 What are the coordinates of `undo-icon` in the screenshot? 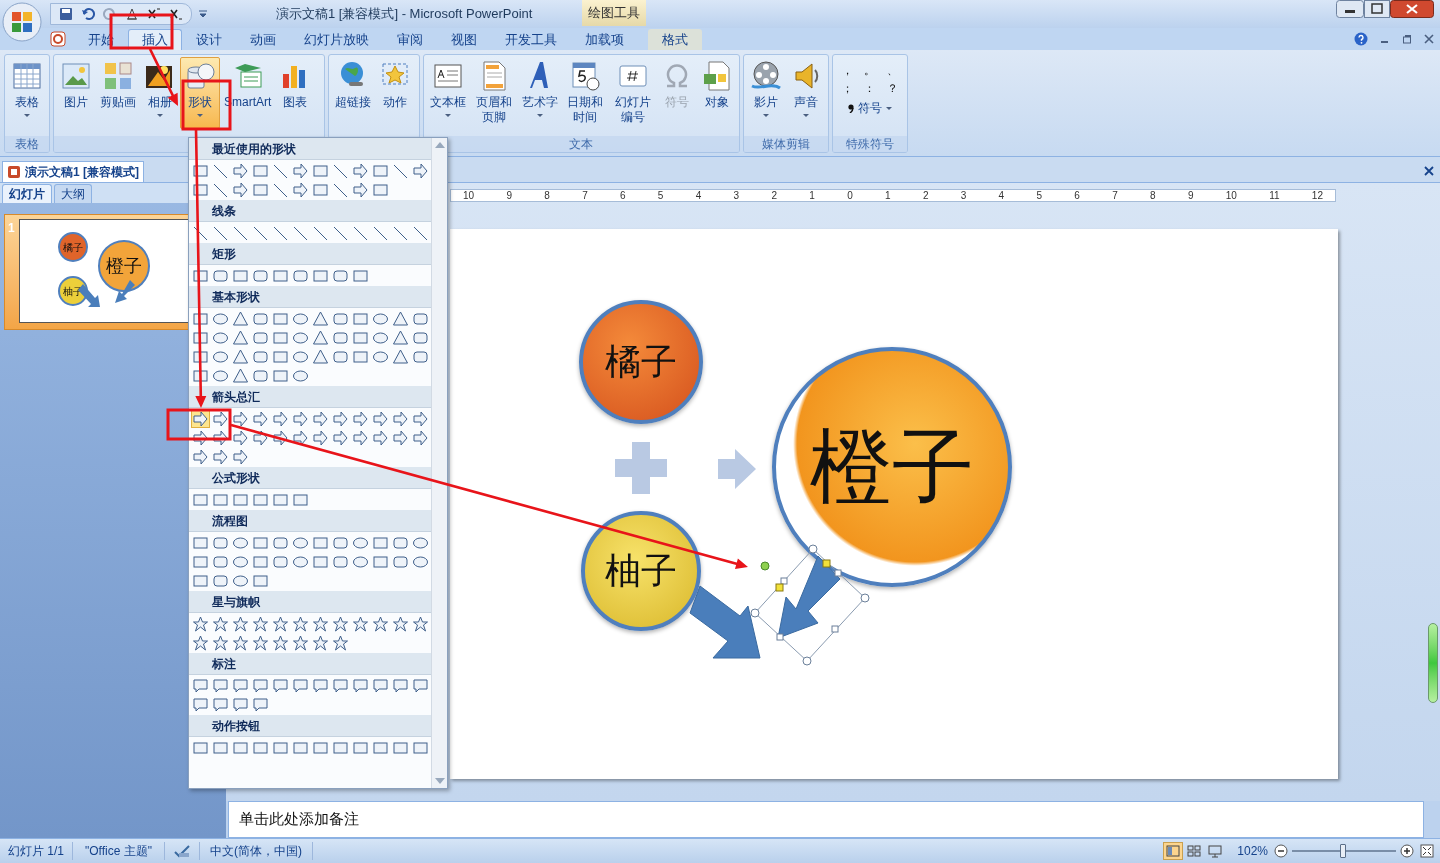 It's located at (88, 14).